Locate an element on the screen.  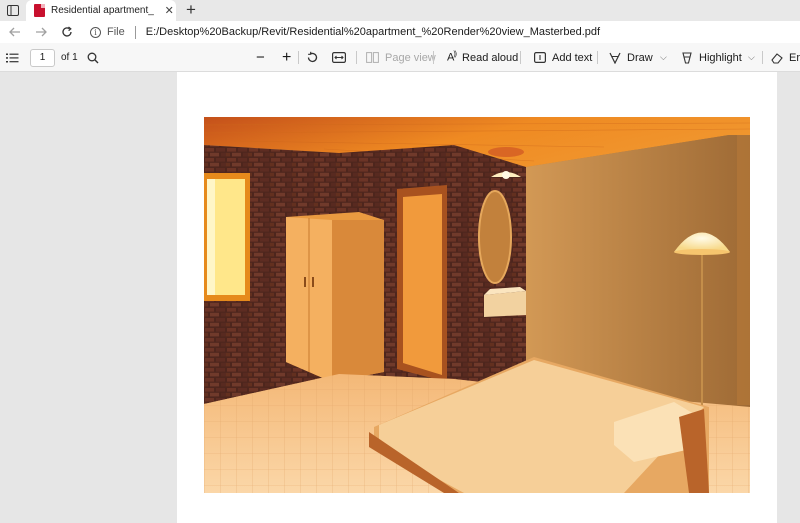
back-arrow-icon is located at coordinates (14, 32).